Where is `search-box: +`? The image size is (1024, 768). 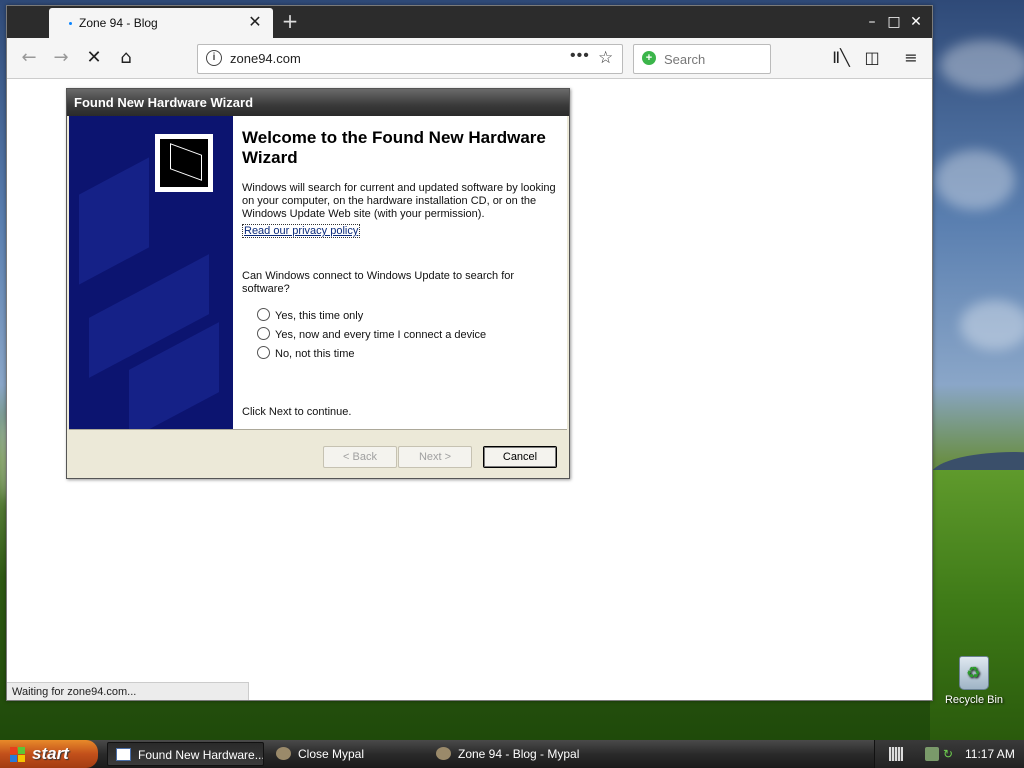
search-box: + is located at coordinates (702, 59).